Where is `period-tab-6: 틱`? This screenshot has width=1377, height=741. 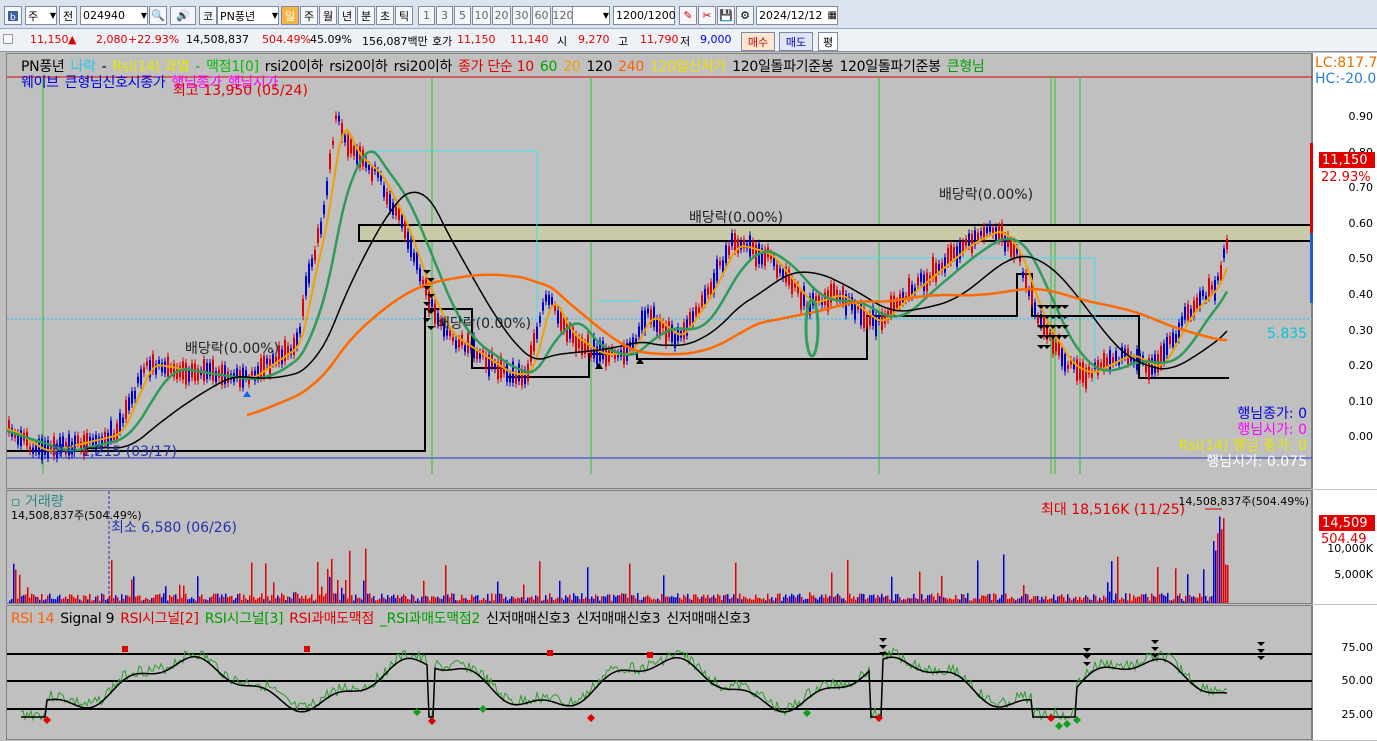
period-tab-6: 틱 is located at coordinates (404, 15).